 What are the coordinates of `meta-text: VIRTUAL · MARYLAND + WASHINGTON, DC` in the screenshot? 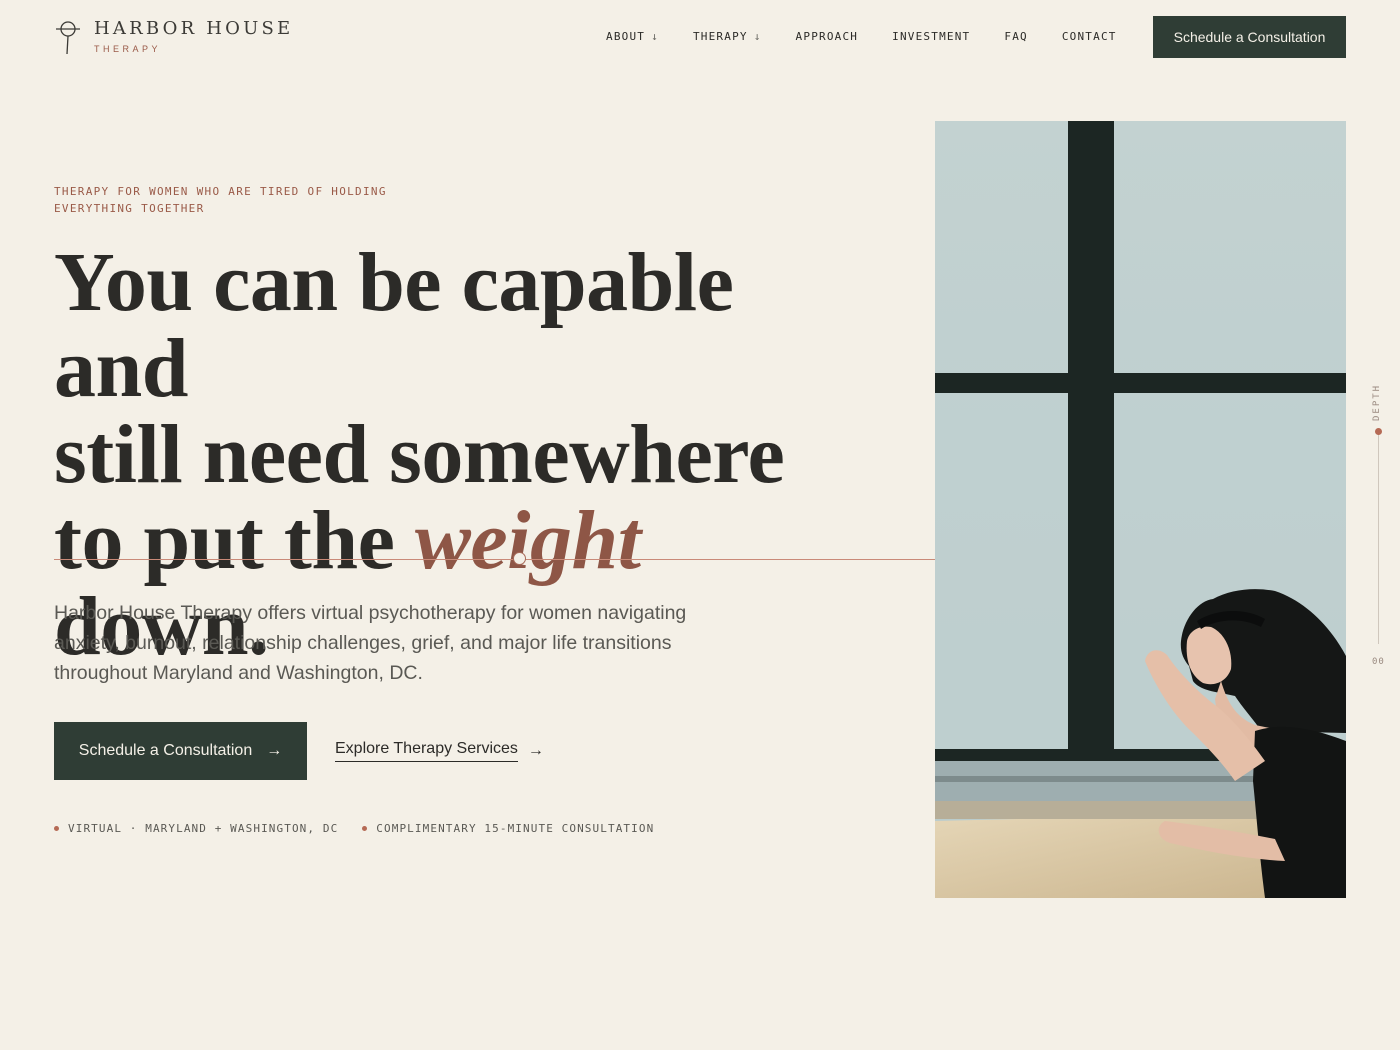 It's located at (203, 828).